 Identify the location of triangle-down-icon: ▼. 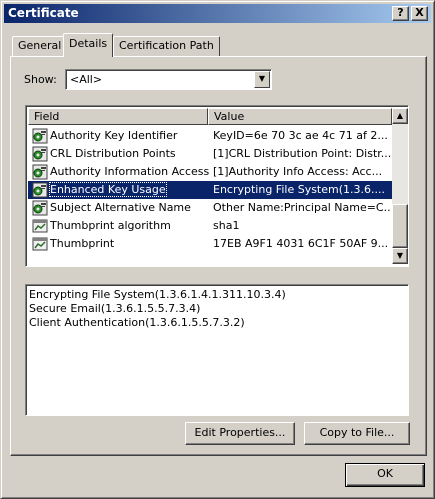
(400, 255).